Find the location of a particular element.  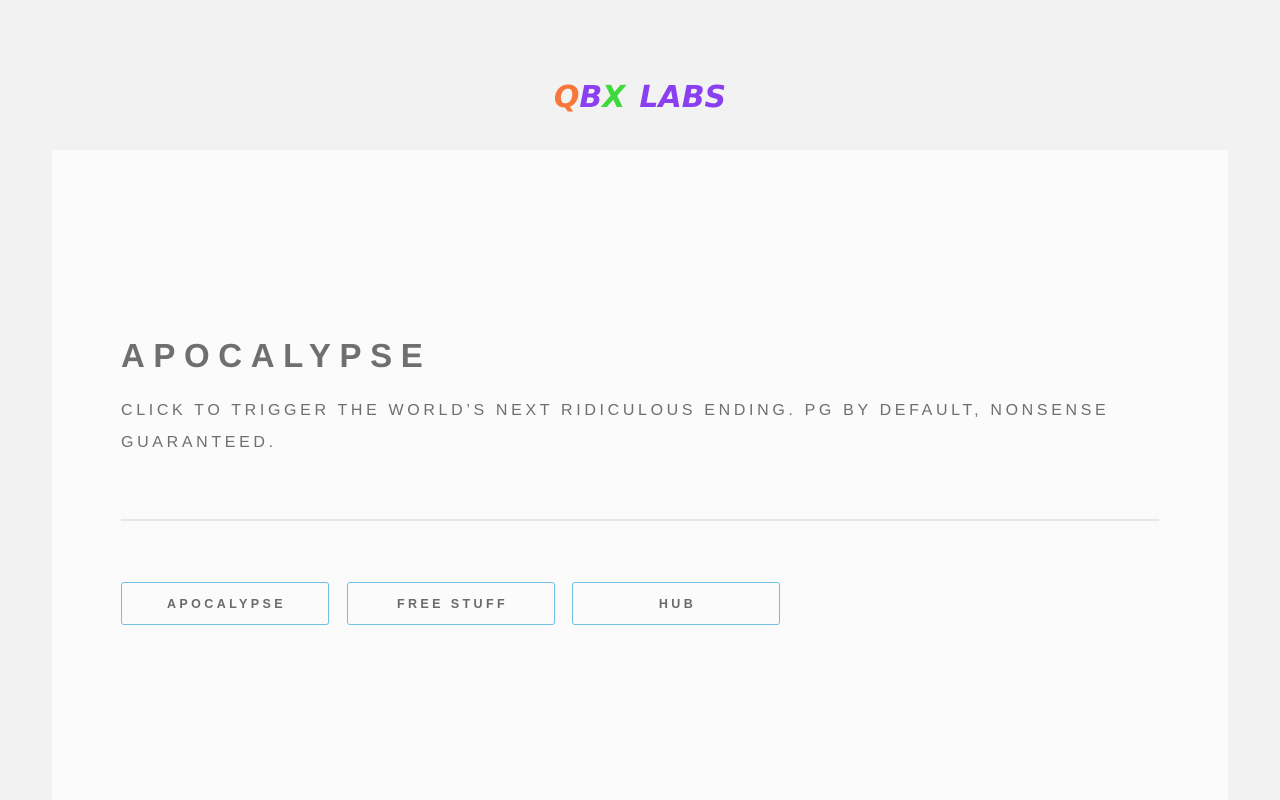

divider is located at coordinates (640, 520).